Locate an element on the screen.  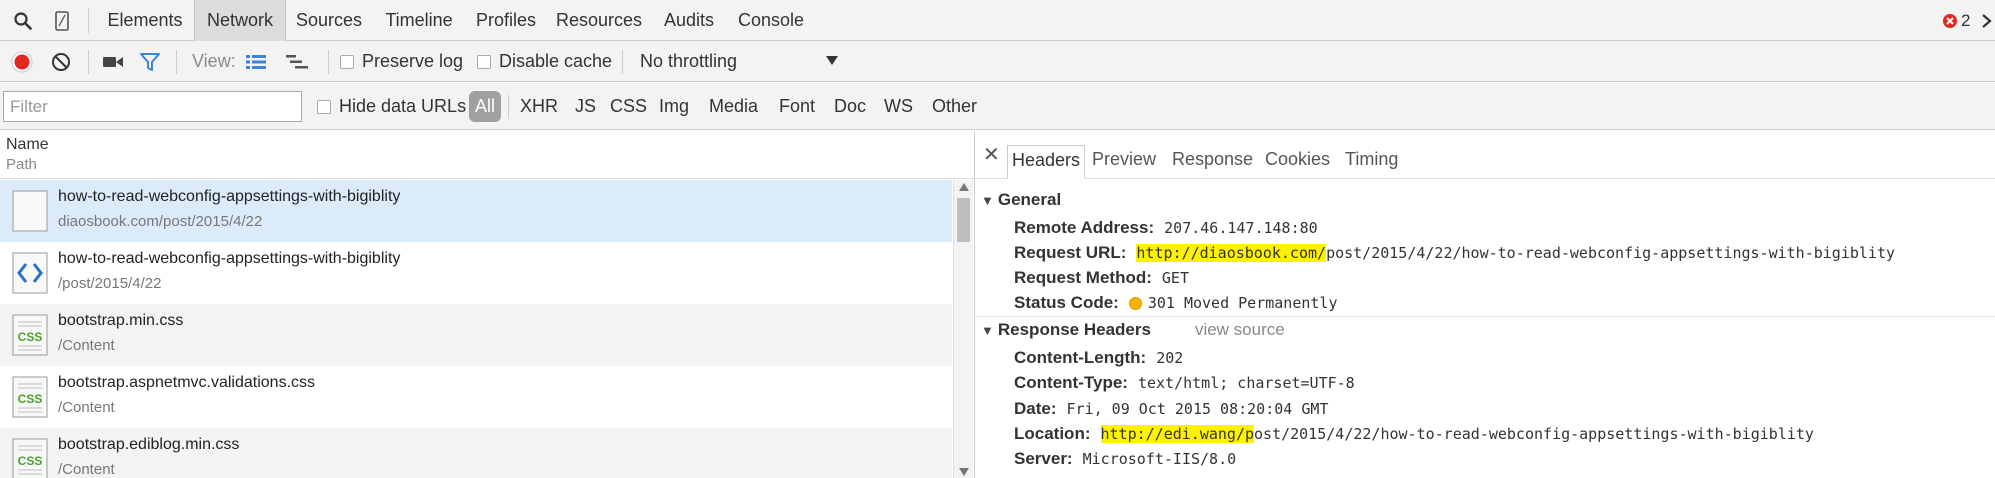
header-key: Location: is located at coordinates (1052, 433).